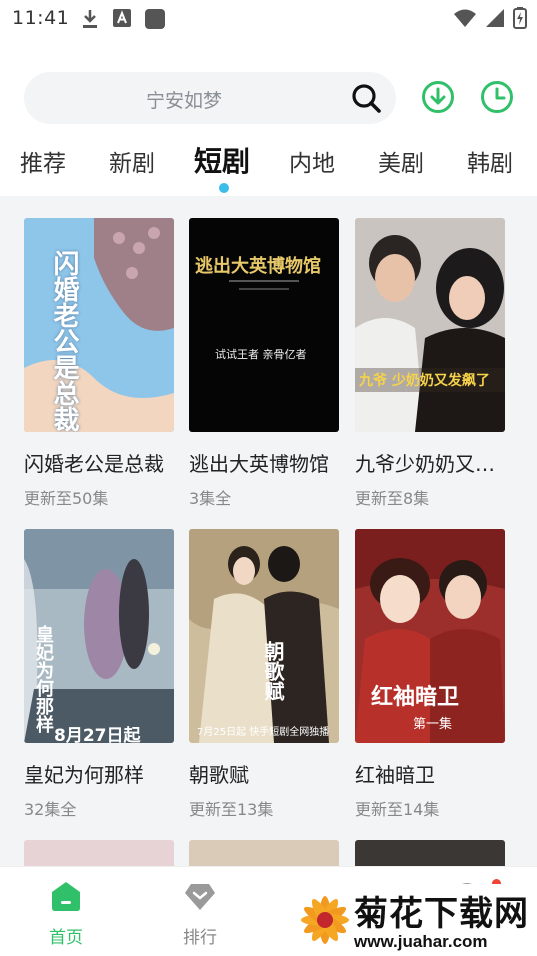 The height and width of the screenshot is (956, 537). What do you see at coordinates (66, 913) in the screenshot?
I see `nav-home: 首页` at bounding box center [66, 913].